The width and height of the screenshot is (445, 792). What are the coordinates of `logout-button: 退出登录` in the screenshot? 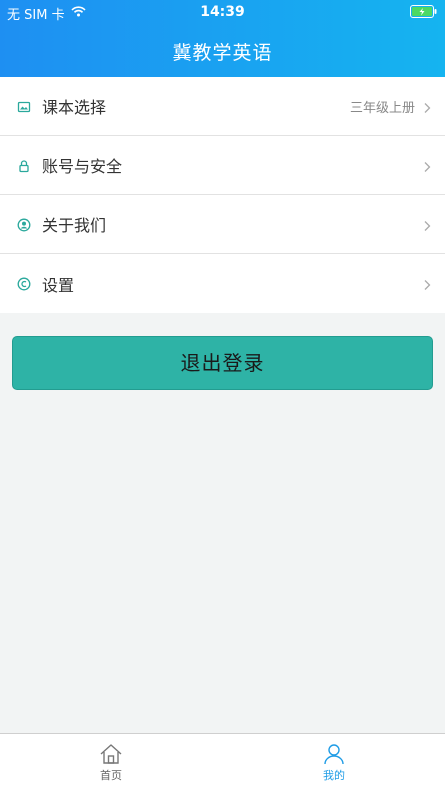 It's located at (222, 363).